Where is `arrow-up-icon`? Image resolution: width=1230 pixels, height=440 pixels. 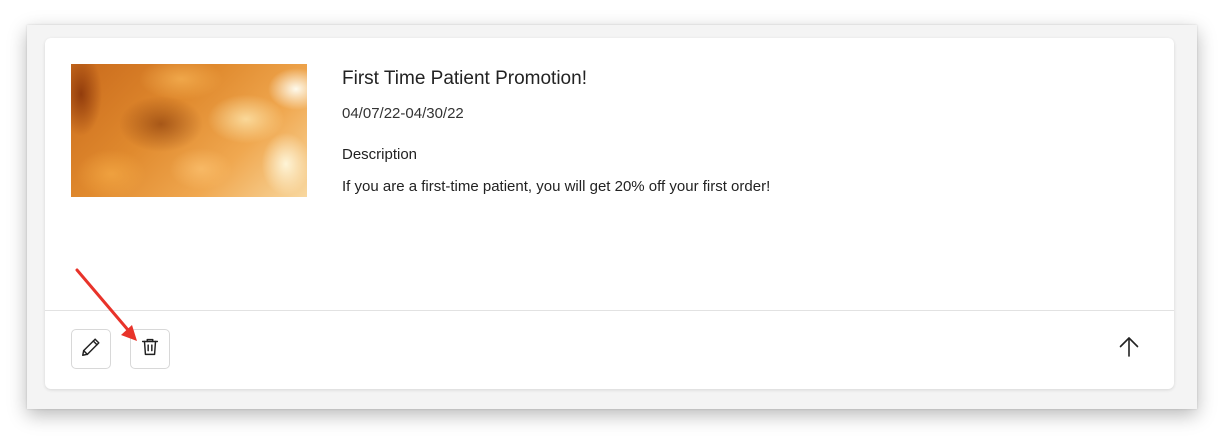 arrow-up-icon is located at coordinates (1129, 349).